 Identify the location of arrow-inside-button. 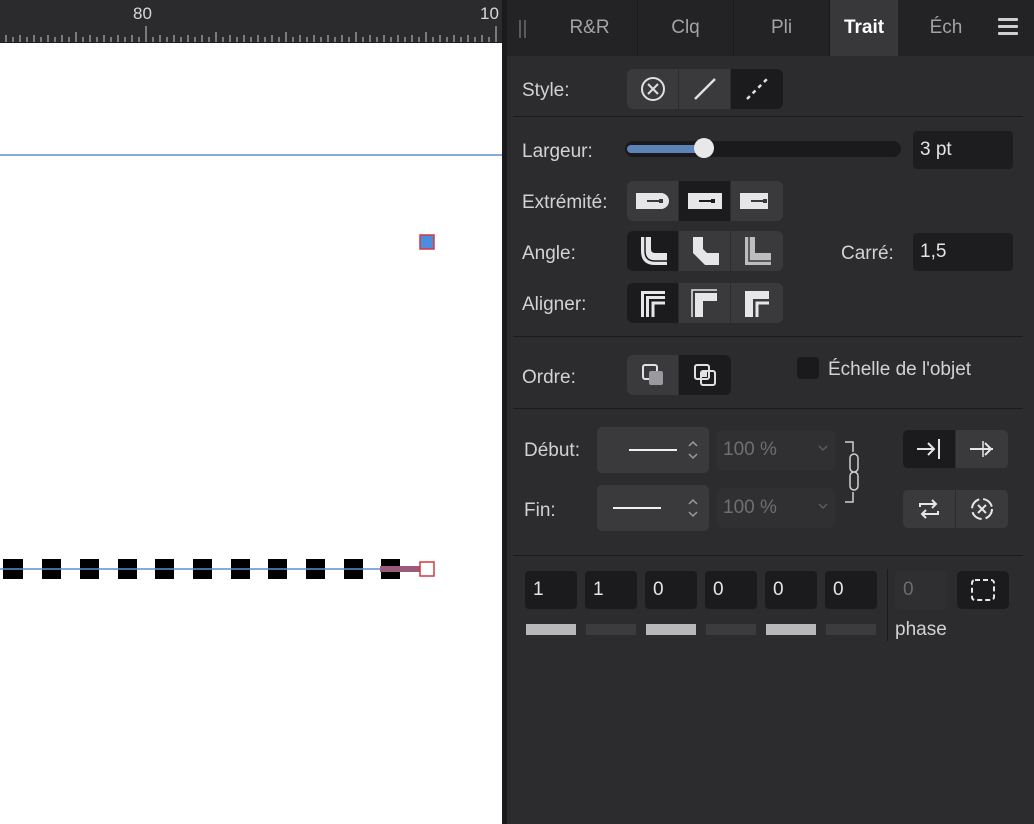
(982, 449).